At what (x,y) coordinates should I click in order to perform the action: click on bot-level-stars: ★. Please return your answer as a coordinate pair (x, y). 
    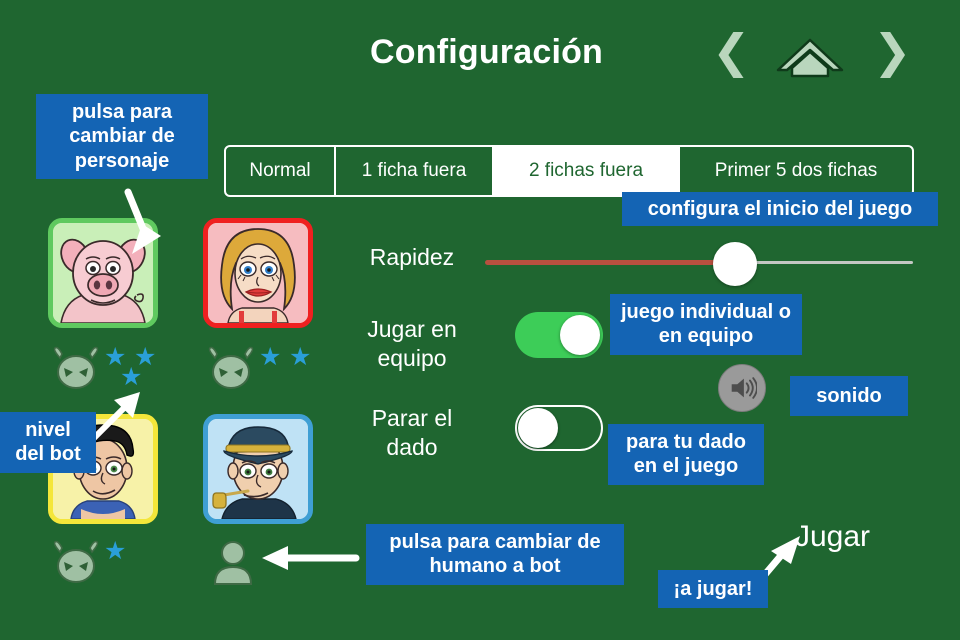
    Looking at the image, I should click on (159, 562).